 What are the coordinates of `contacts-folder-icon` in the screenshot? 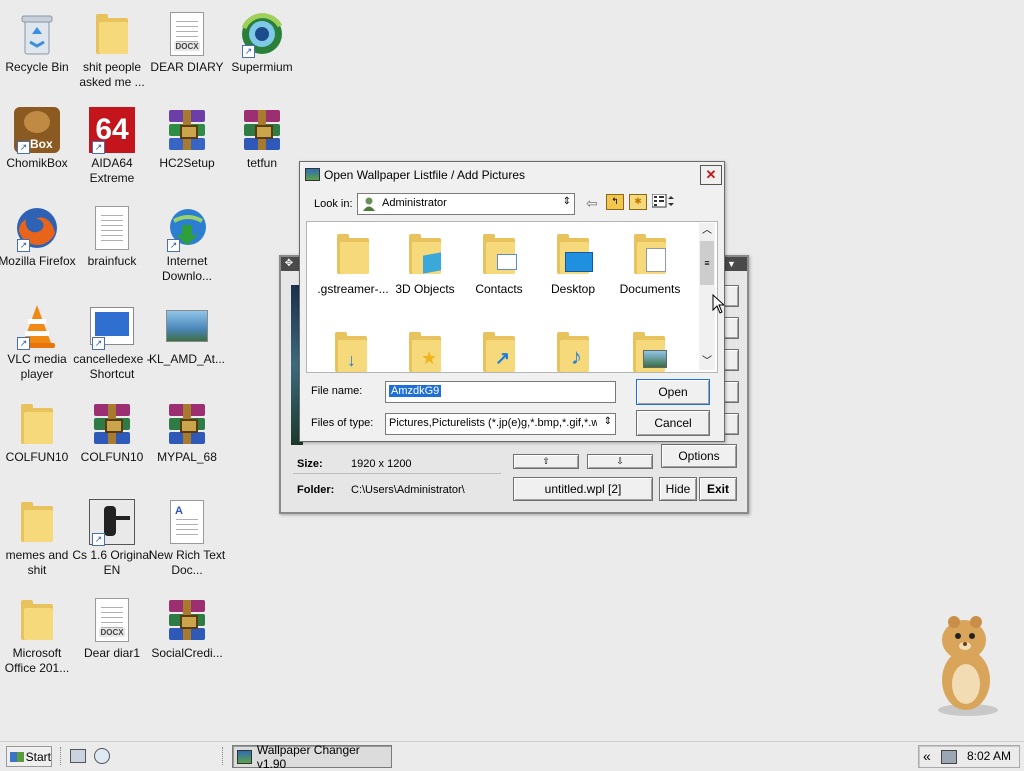 It's located at (500, 254).